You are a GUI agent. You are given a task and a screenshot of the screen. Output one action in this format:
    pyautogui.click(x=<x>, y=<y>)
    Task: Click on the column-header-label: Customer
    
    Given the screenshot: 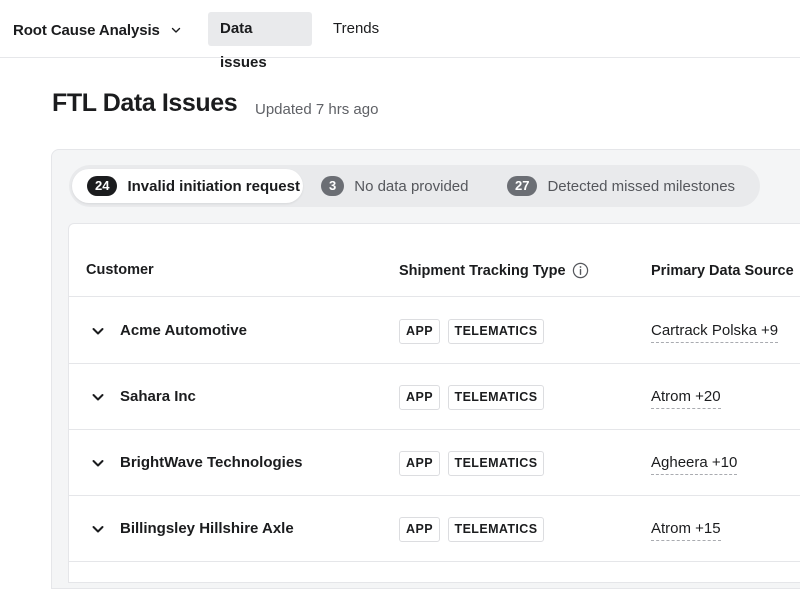 What is the action you would take?
    pyautogui.click(x=120, y=270)
    